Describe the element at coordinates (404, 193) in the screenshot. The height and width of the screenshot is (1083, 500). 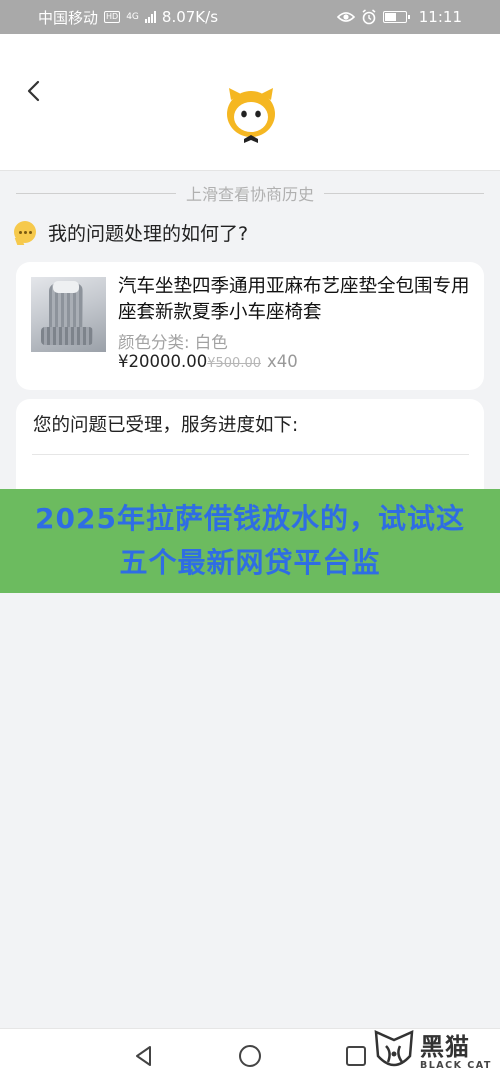
I see `divider-line-right` at that location.